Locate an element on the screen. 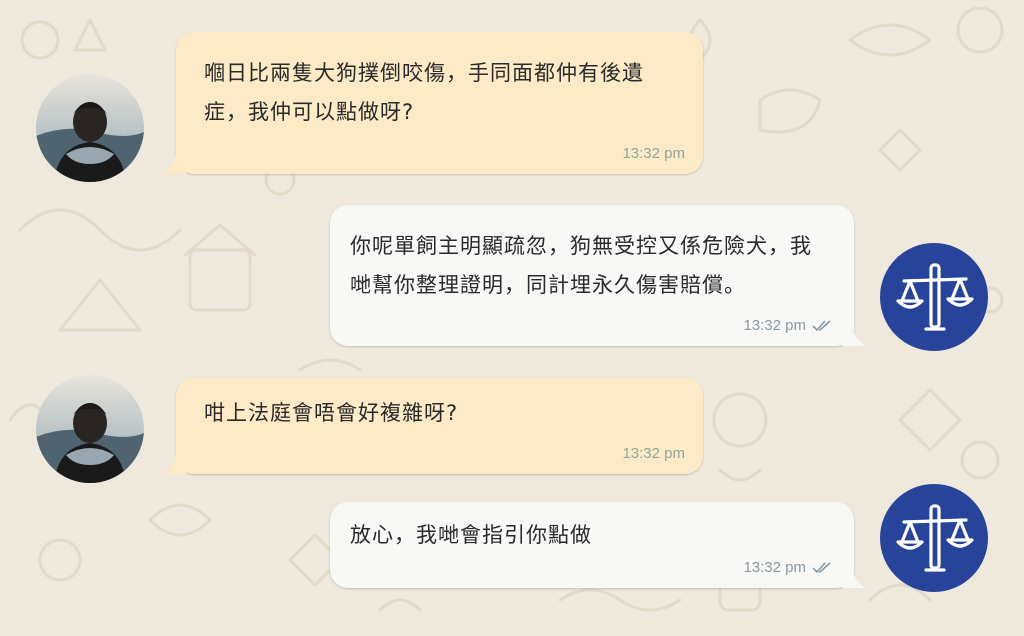  message-text: 你呢單飼主明顯疏忽，狗無受控又係危險犬，我哋幫你整理證明，同計埋永久傷害賠償。 is located at coordinates (581, 265).